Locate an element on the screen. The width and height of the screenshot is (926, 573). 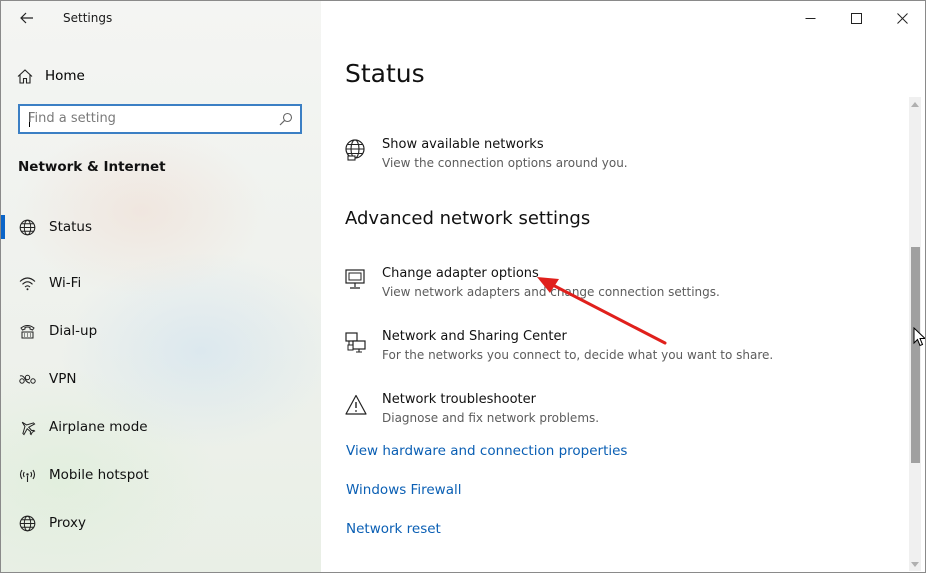
search-box is located at coordinates (160, 119).